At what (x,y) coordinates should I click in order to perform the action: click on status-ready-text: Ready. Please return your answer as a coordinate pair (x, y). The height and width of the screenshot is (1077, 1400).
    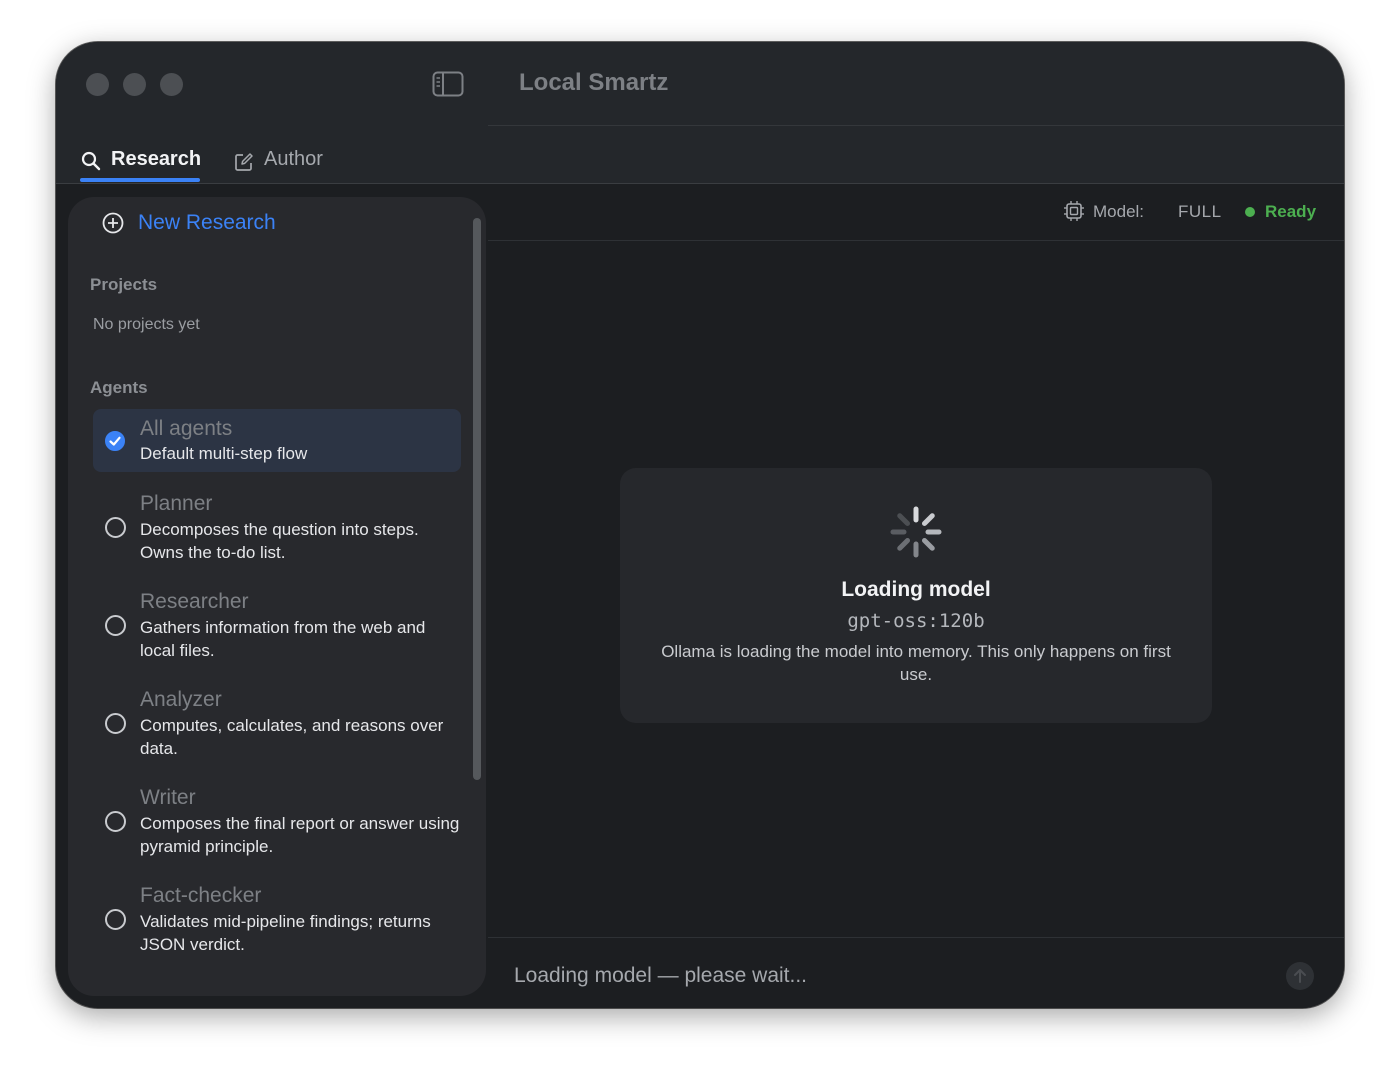
    Looking at the image, I should click on (1291, 211).